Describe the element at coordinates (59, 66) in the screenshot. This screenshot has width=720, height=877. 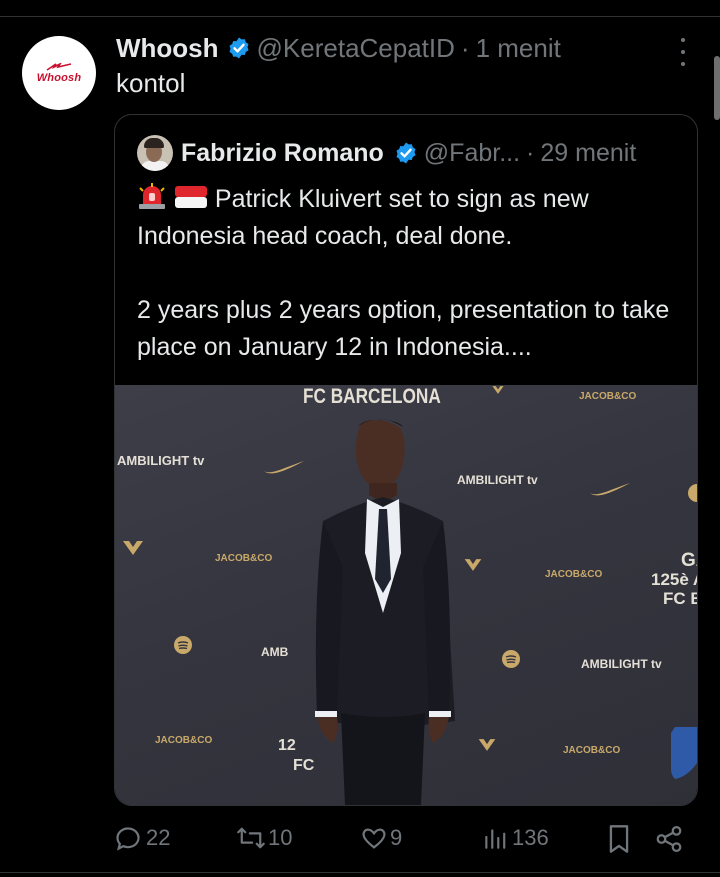
I see `whoosh-logo-icon` at that location.